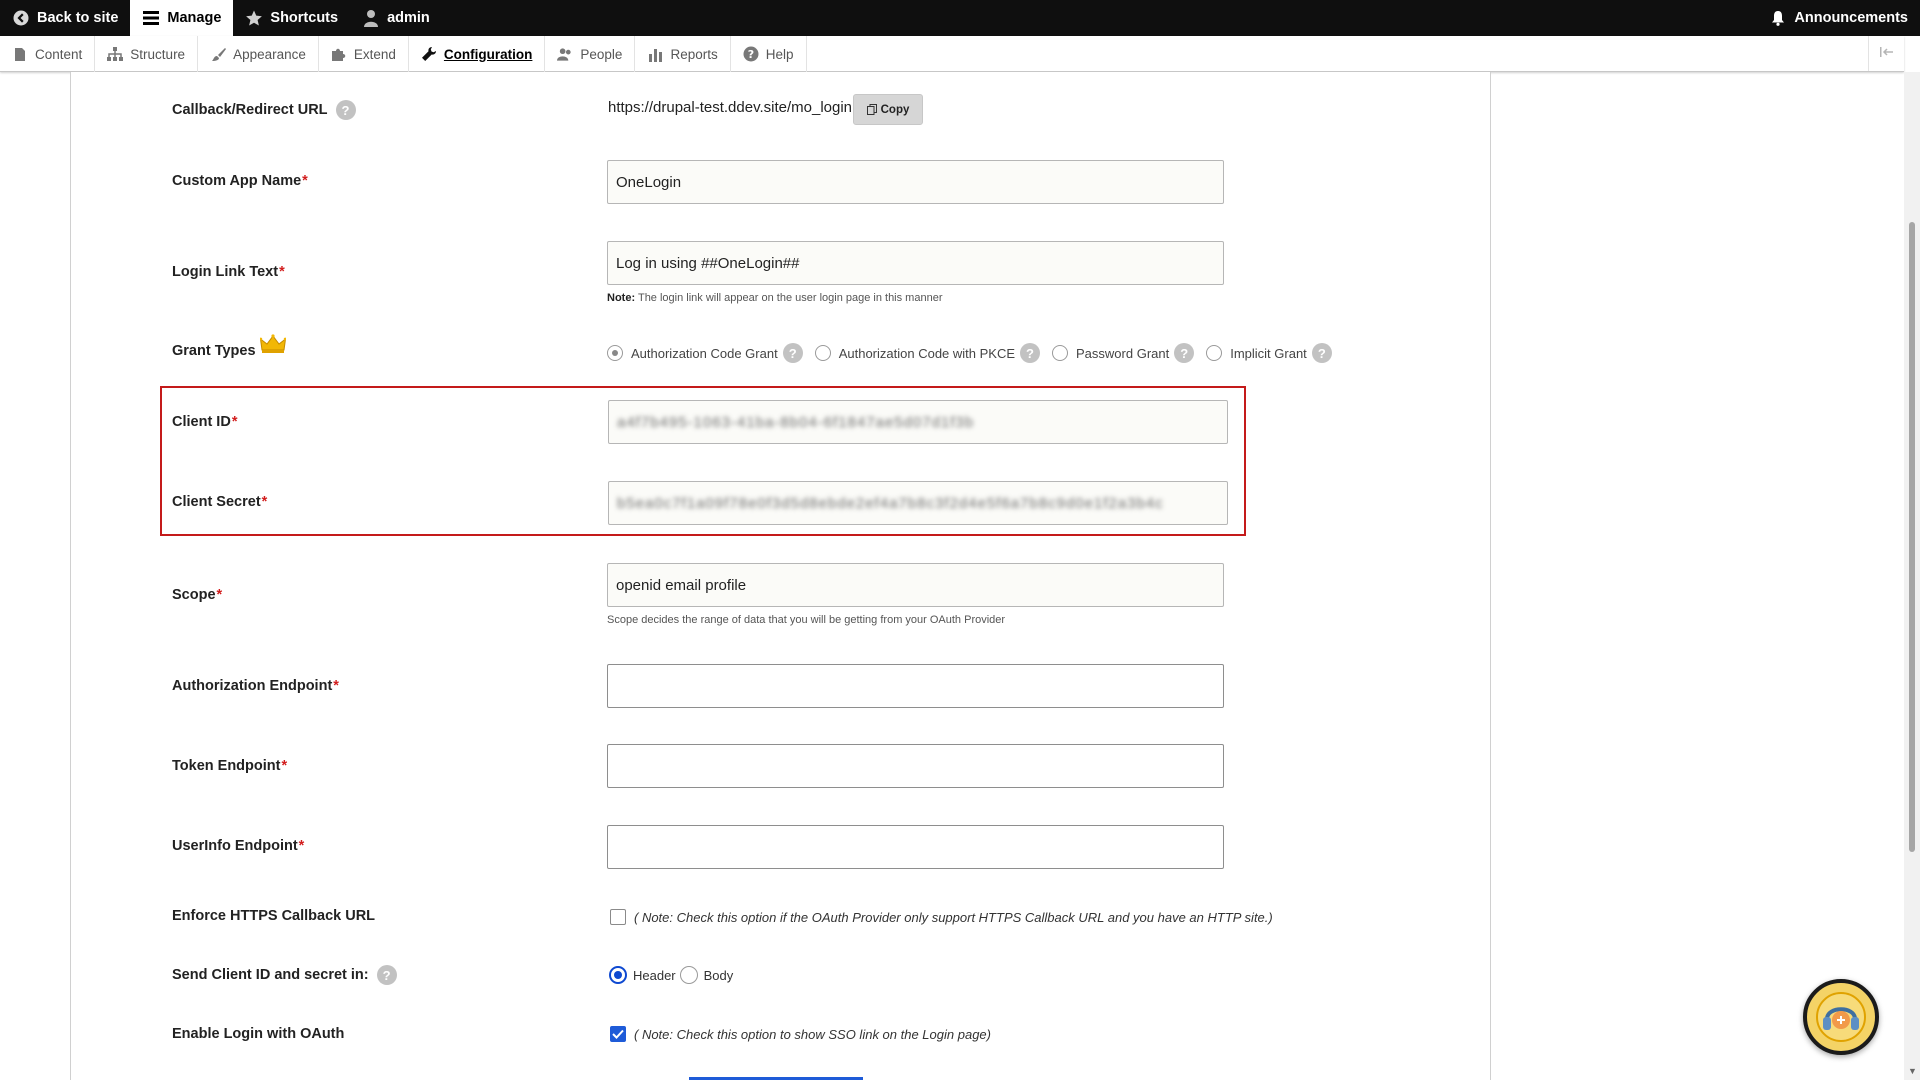 Image resolution: width=1920 pixels, height=1080 pixels. I want to click on tray-item-configuration: Configuration, so click(477, 54).